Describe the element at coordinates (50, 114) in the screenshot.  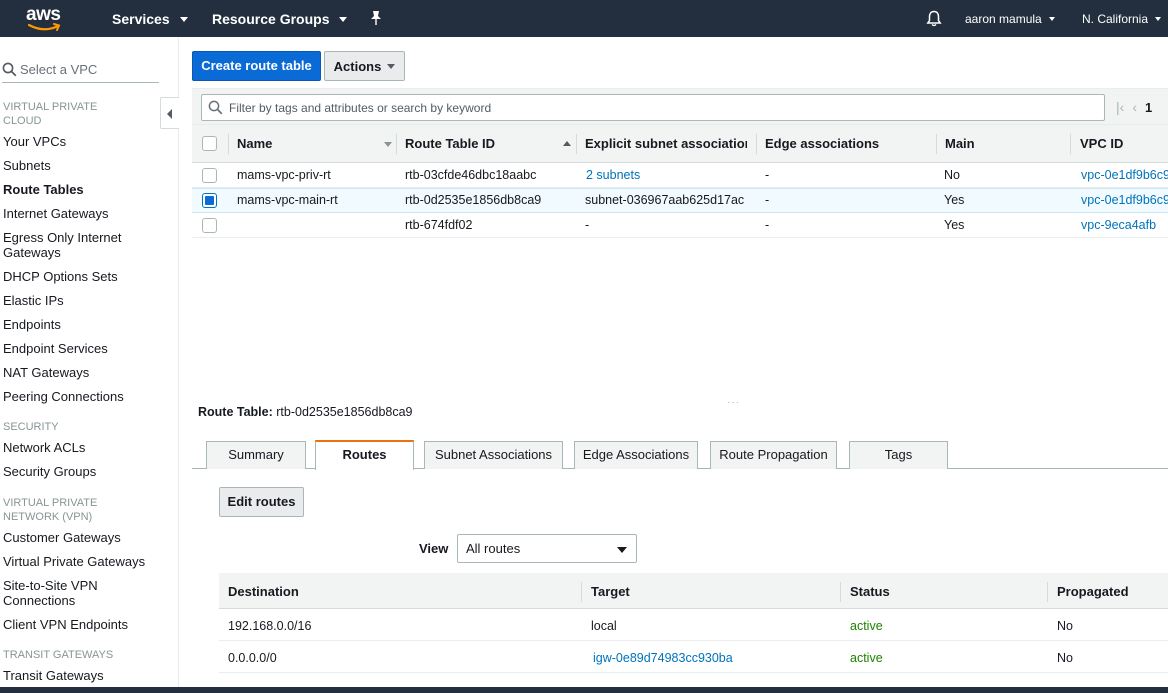
I see `section-vpc: VIRTUAL PRIVATE CLOUD` at that location.